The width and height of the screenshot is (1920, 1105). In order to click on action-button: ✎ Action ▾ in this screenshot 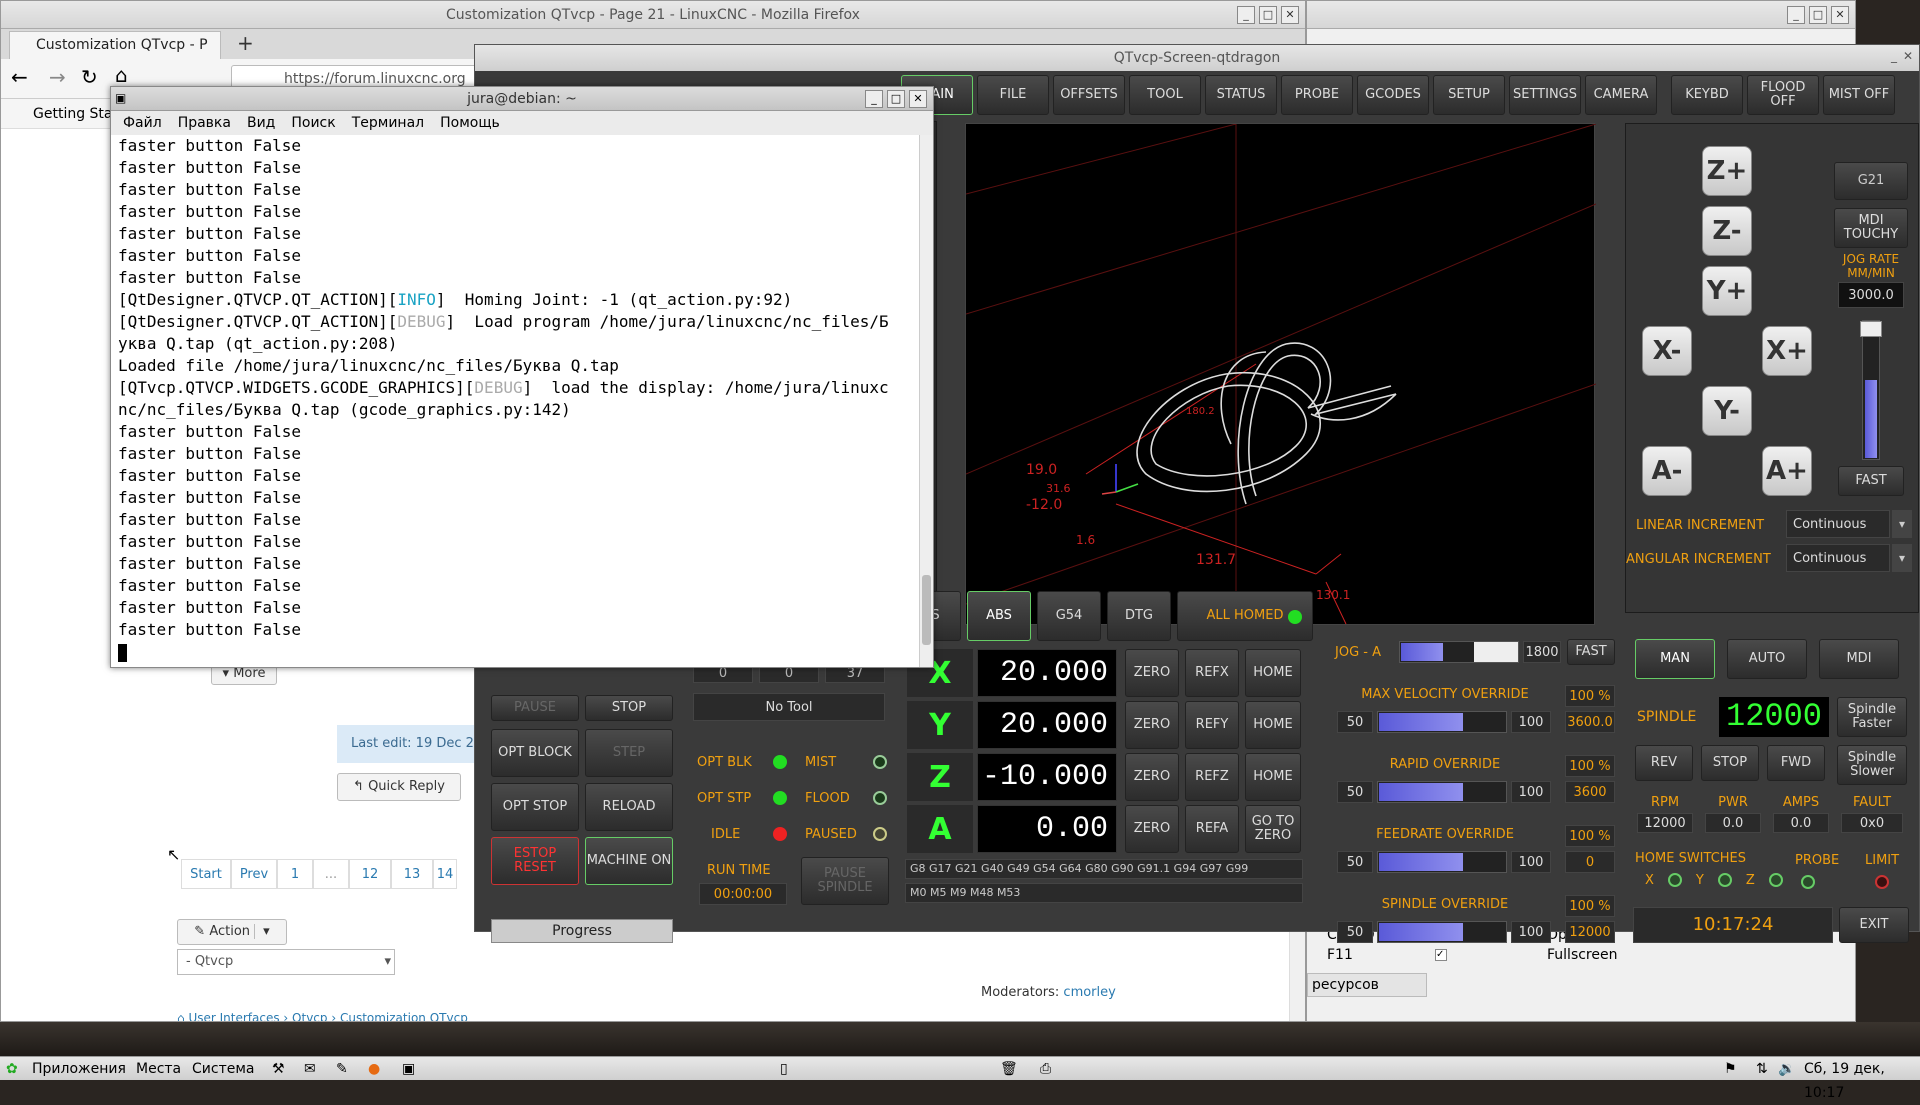, I will do `click(232, 932)`.